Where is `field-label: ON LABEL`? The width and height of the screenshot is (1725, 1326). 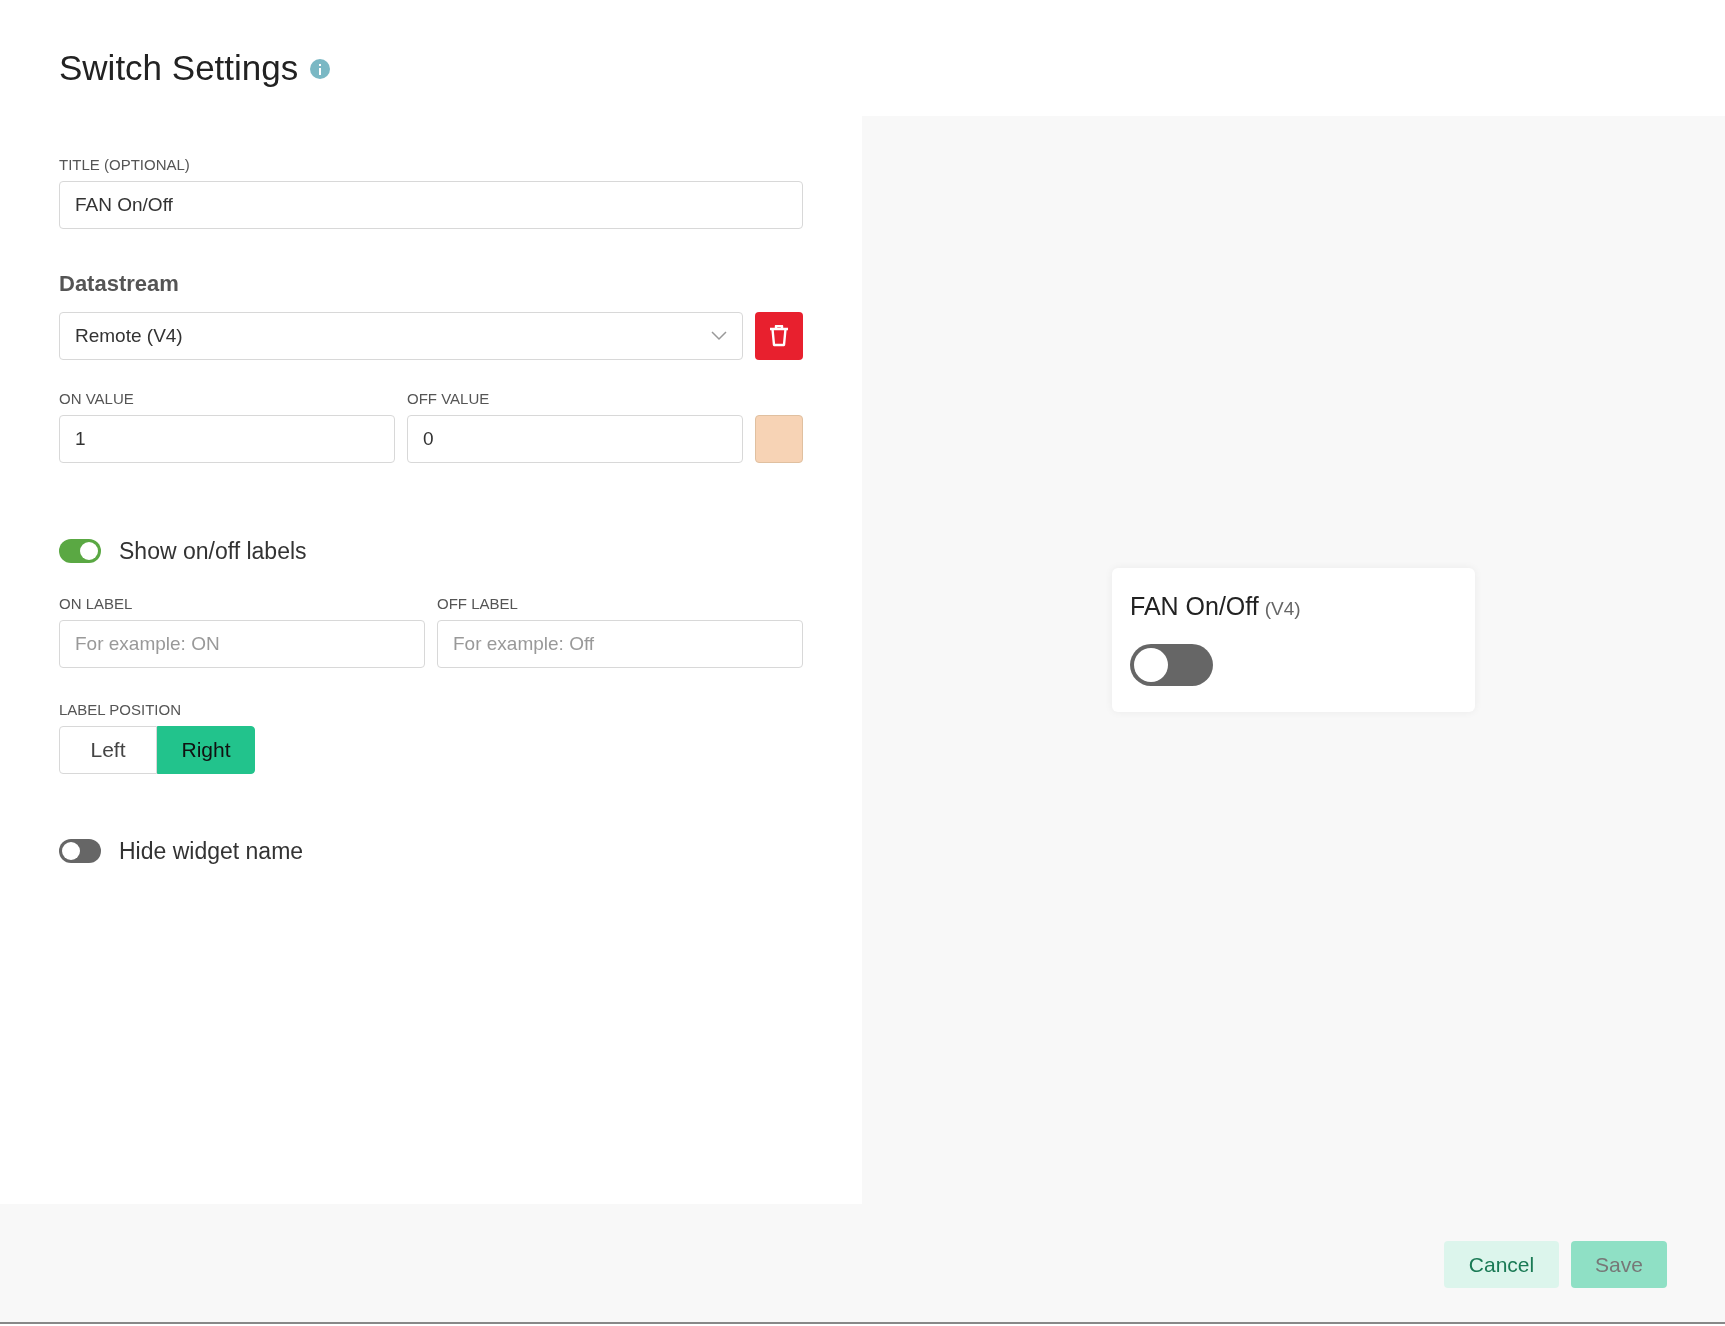
field-label: ON LABEL is located at coordinates (96, 603).